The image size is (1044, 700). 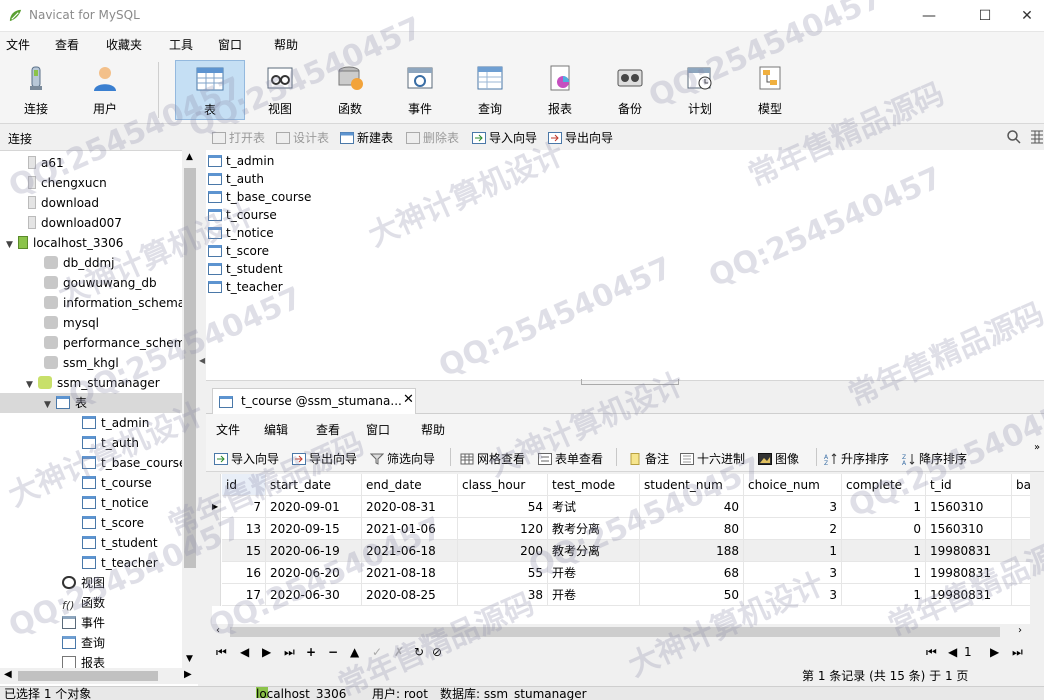 I want to click on inner-menu-edit: 编辑, so click(x=276, y=429).